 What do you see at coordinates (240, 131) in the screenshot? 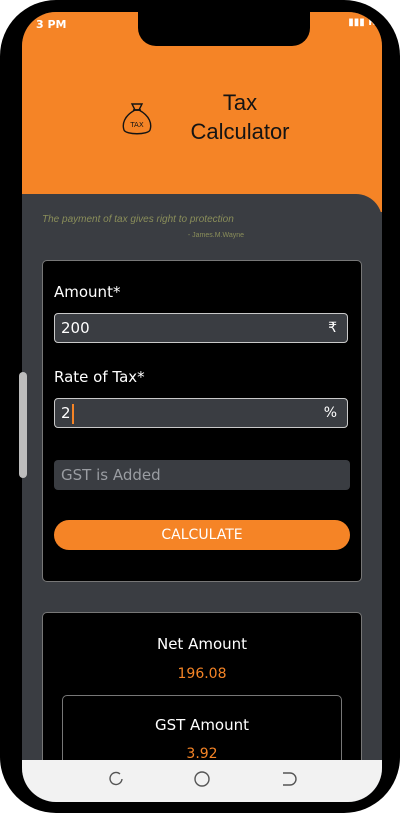
I see `title-line-2: Calculator` at bounding box center [240, 131].